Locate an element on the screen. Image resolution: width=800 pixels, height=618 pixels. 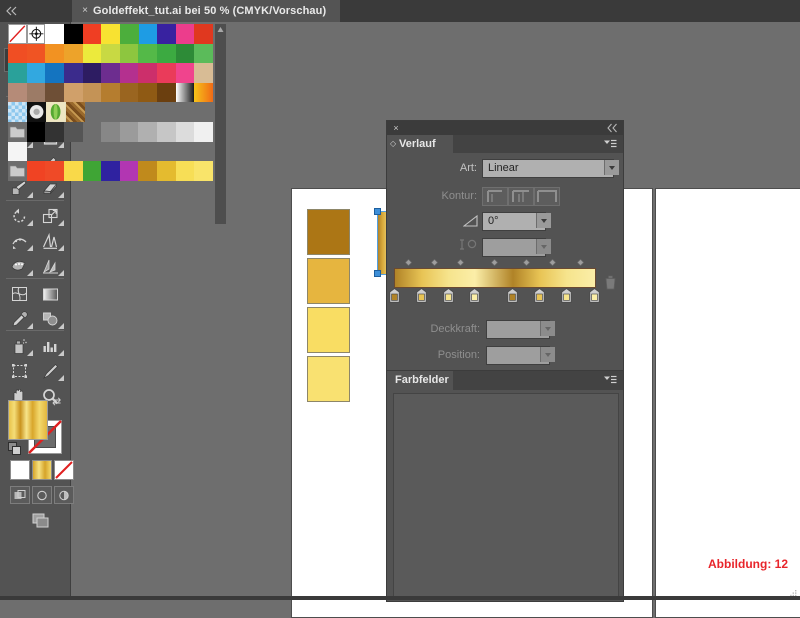
gradient-ramp is located at coordinates (495, 278).